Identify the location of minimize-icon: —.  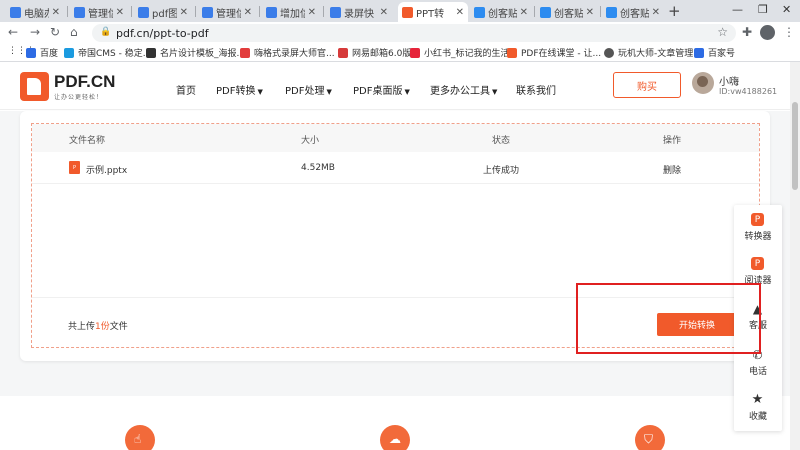
(737, 9).